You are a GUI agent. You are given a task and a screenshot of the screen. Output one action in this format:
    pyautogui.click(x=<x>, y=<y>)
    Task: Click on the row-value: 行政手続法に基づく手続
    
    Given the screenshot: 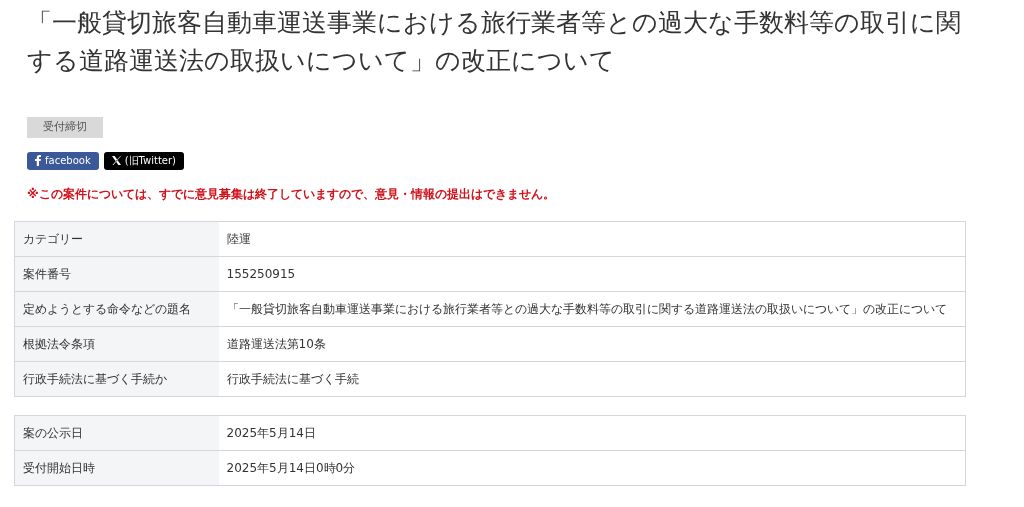 What is the action you would take?
    pyautogui.click(x=592, y=378)
    